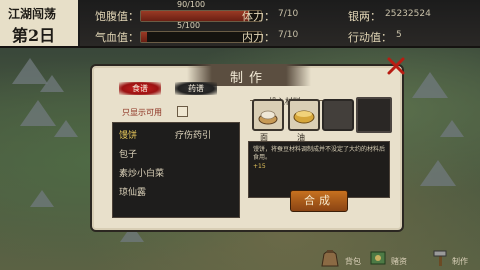 The width and height of the screenshot is (480, 270). I want to click on recipe-item: 馒饼, so click(128, 134).